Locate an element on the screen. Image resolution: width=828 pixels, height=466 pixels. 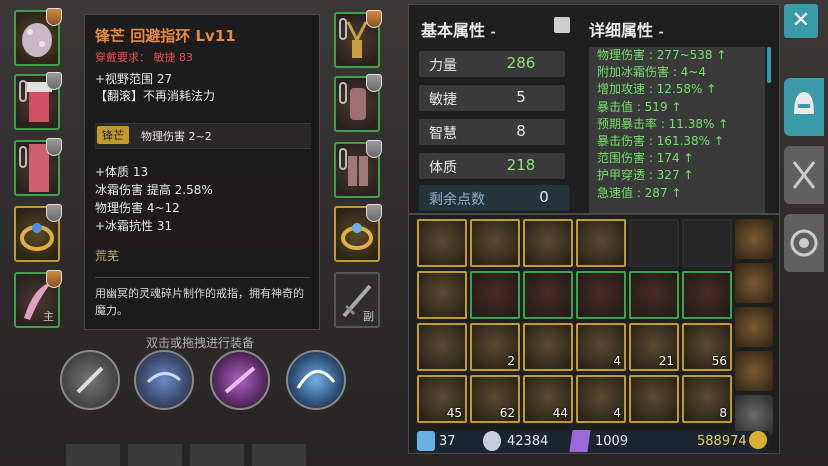
skill-whirl-button is located at coordinates (164, 380).